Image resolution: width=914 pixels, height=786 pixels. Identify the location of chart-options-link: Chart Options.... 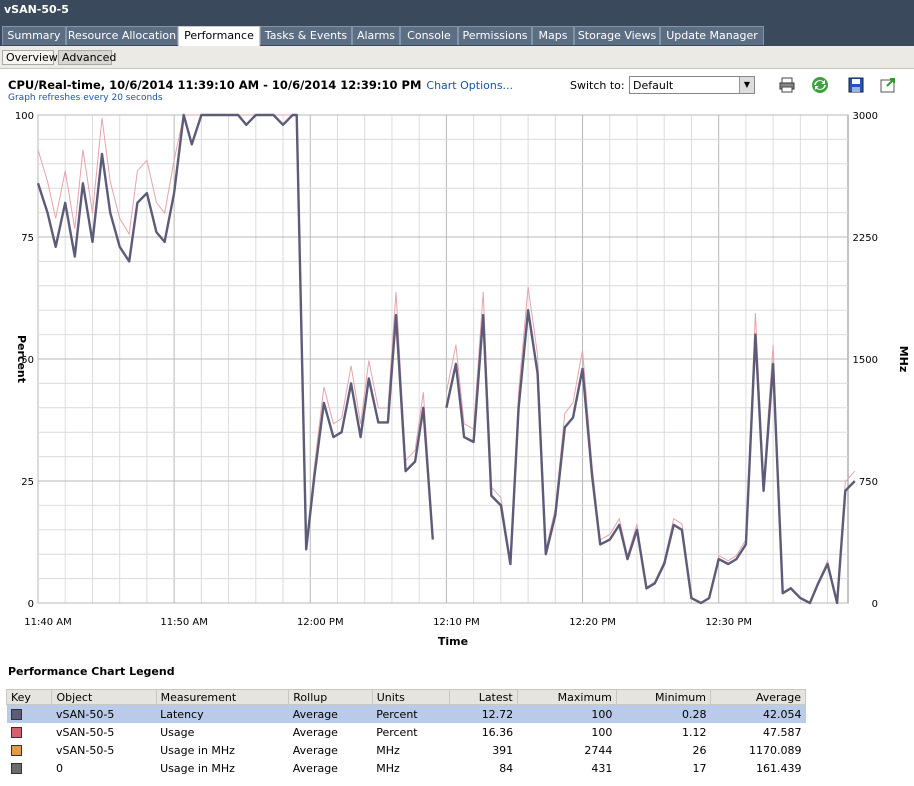
(469, 85).